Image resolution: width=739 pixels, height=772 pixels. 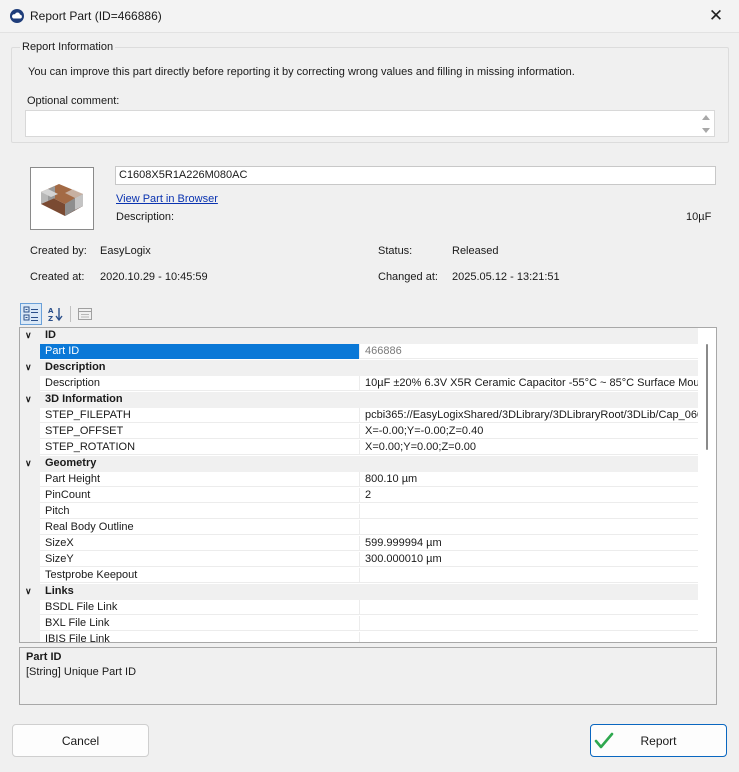 I want to click on grid-category-label: Links, so click(x=59, y=591).